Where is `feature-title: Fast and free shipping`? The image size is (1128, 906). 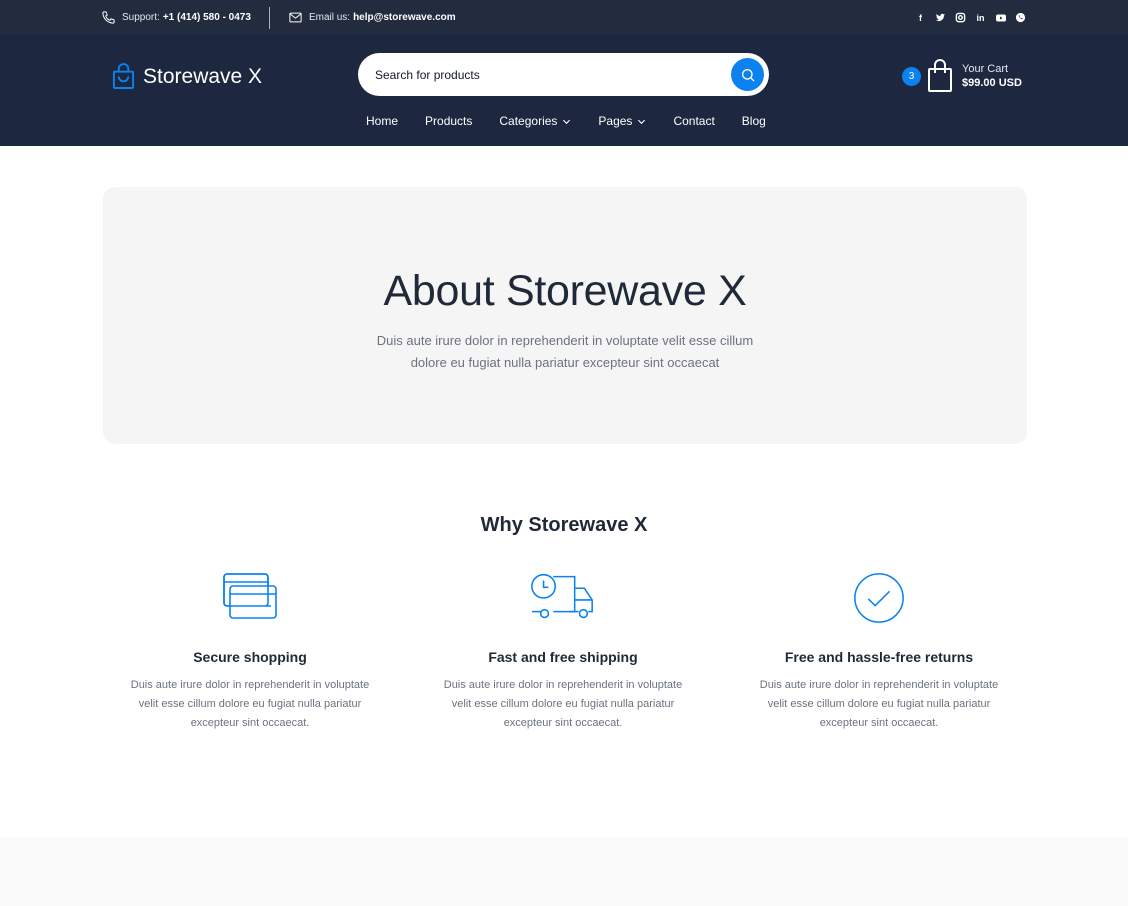
feature-title: Fast and free shipping is located at coordinates (563, 657).